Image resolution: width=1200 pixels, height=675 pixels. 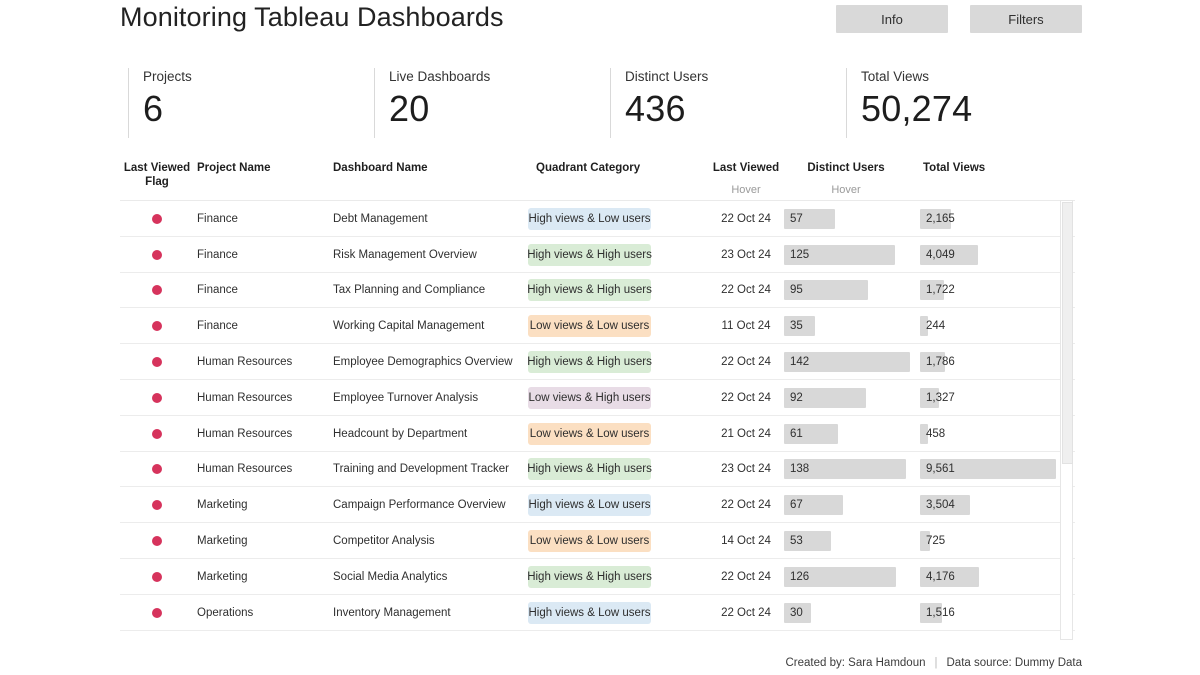 What do you see at coordinates (988, 291) in the screenshot?
I see `cell-total-views: 1,722` at bounding box center [988, 291].